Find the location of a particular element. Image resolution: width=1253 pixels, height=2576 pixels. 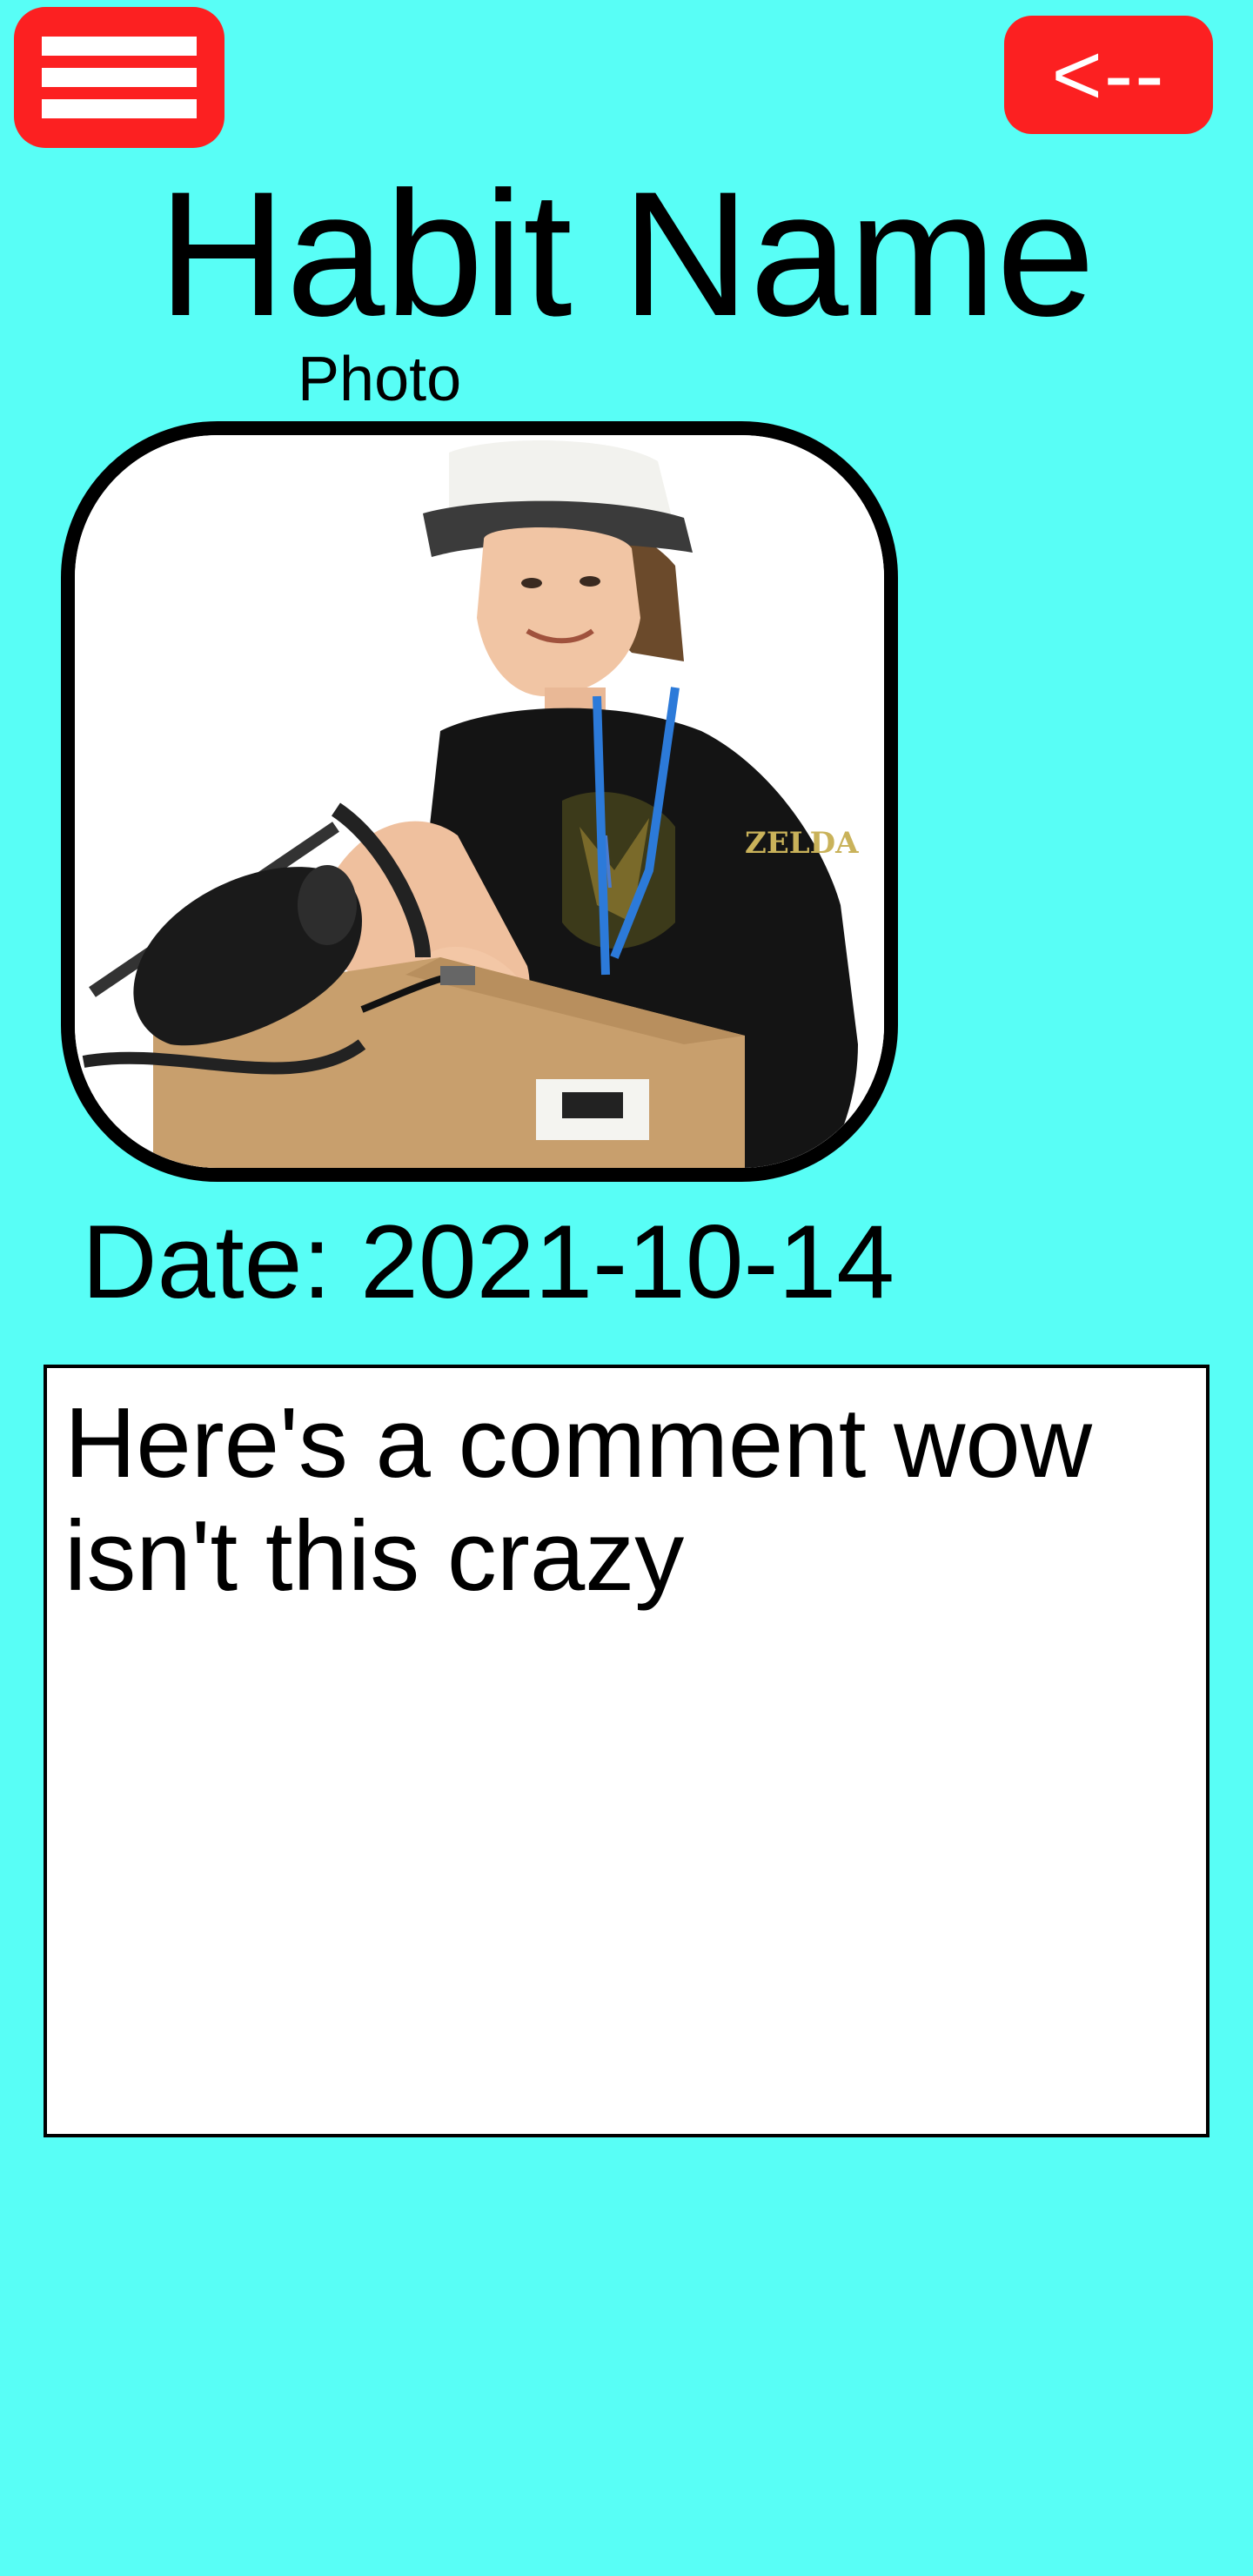

page-title: Habit Name is located at coordinates (626, 254).